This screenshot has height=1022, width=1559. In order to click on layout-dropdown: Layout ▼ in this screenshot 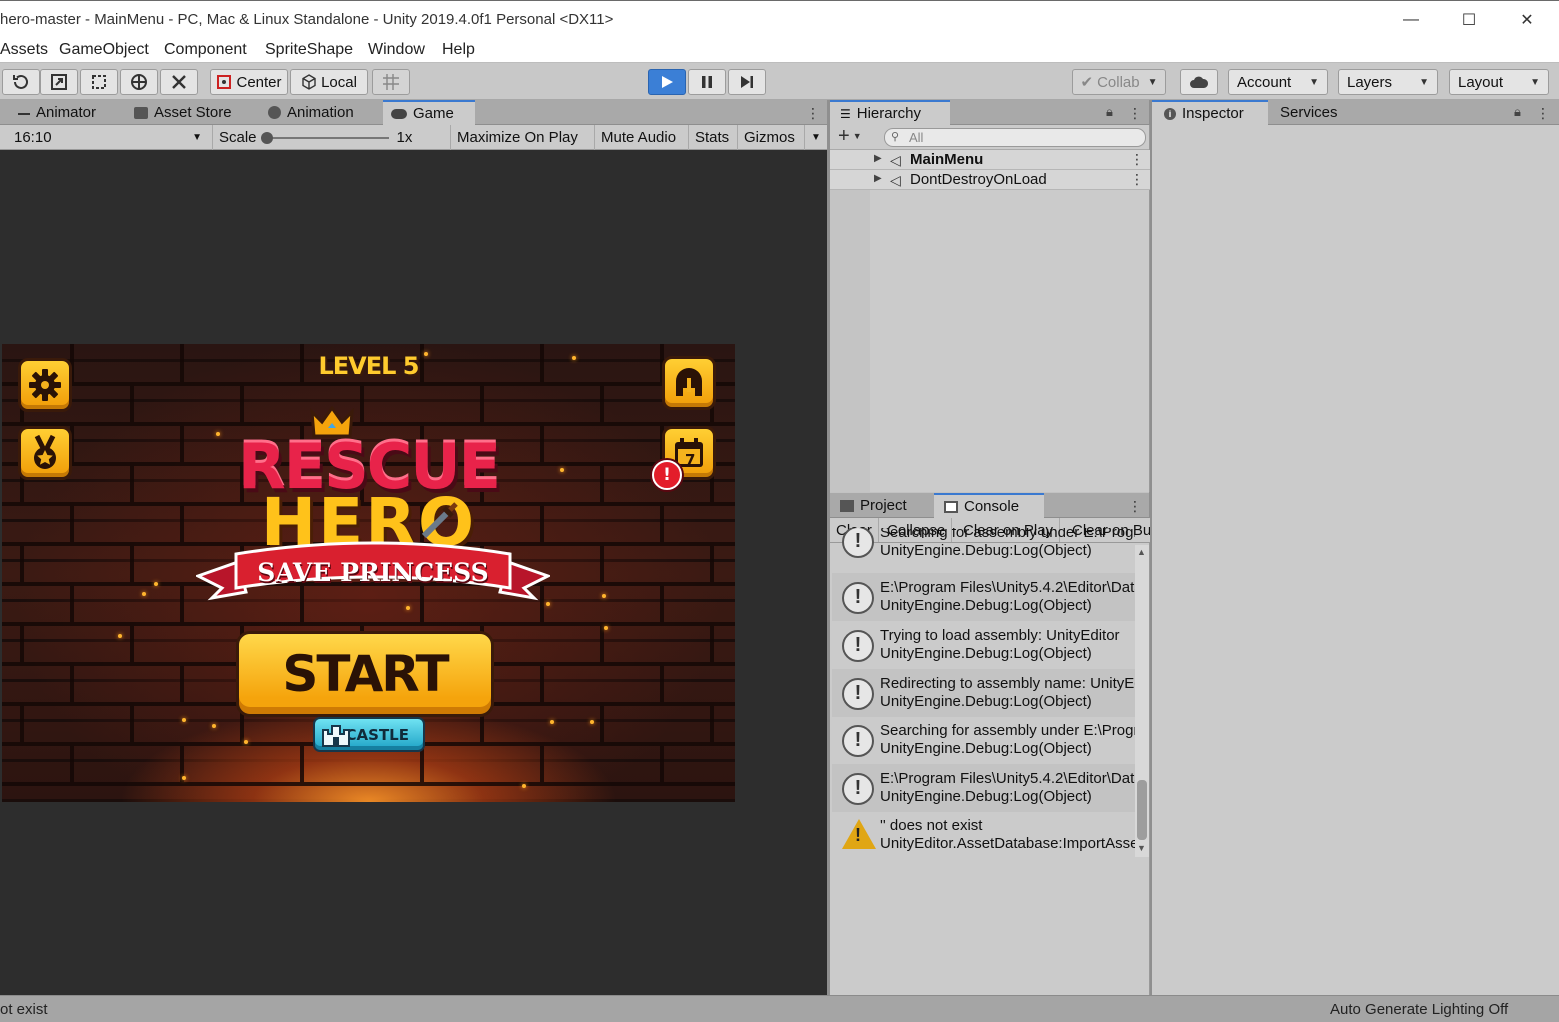, I will do `click(1499, 82)`.